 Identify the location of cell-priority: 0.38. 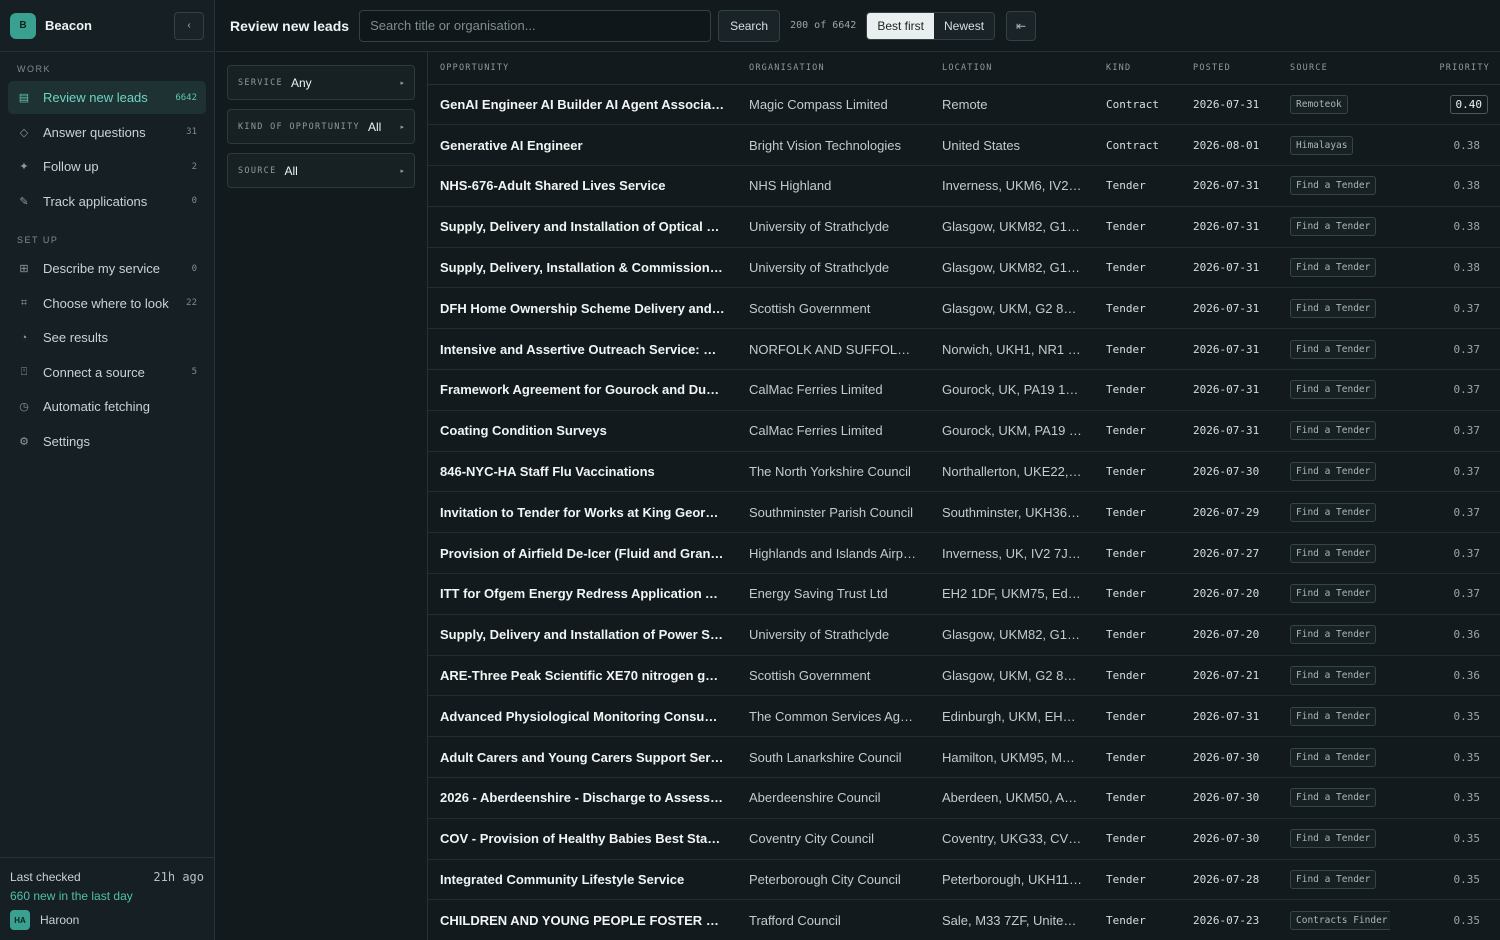
(1445, 268).